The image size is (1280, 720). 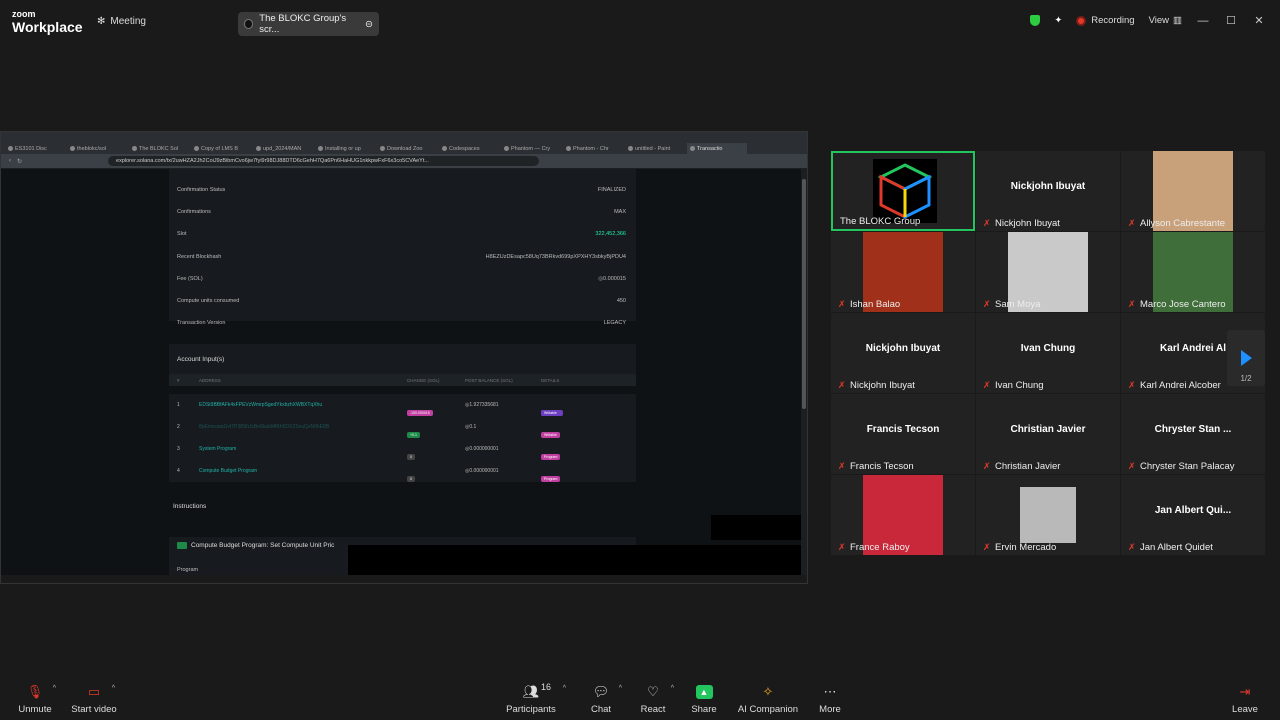 What do you see at coordinates (704, 699) in the screenshot?
I see `share-button: ▲ Share` at bounding box center [704, 699].